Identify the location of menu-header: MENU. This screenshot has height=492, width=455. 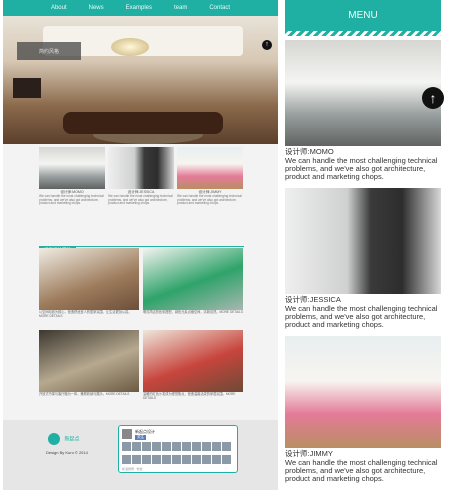
(363, 15).